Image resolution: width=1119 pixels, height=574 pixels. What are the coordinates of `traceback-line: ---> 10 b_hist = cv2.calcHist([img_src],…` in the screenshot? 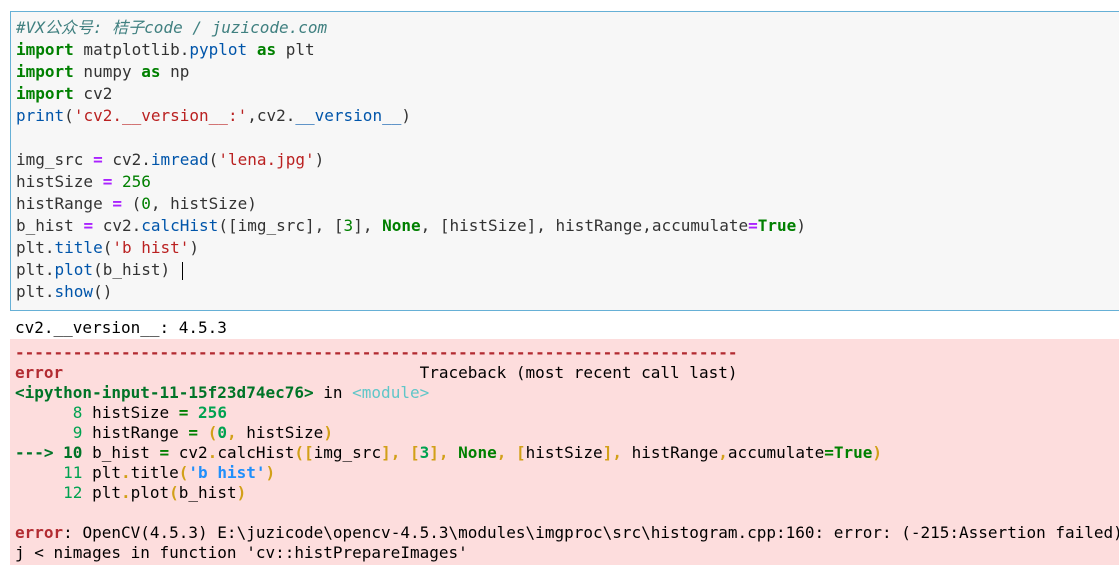 It's located at (567, 453).